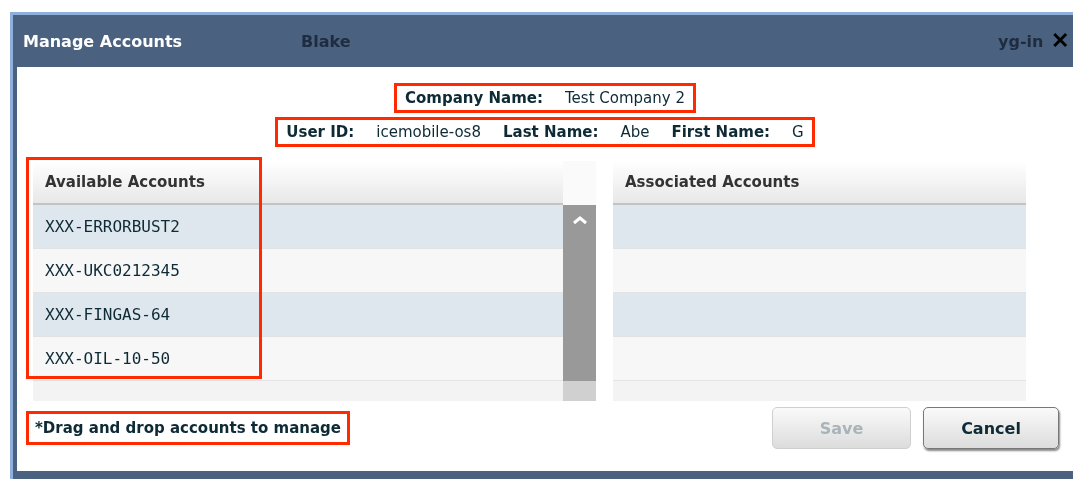  I want to click on field-value: G, so click(798, 132).